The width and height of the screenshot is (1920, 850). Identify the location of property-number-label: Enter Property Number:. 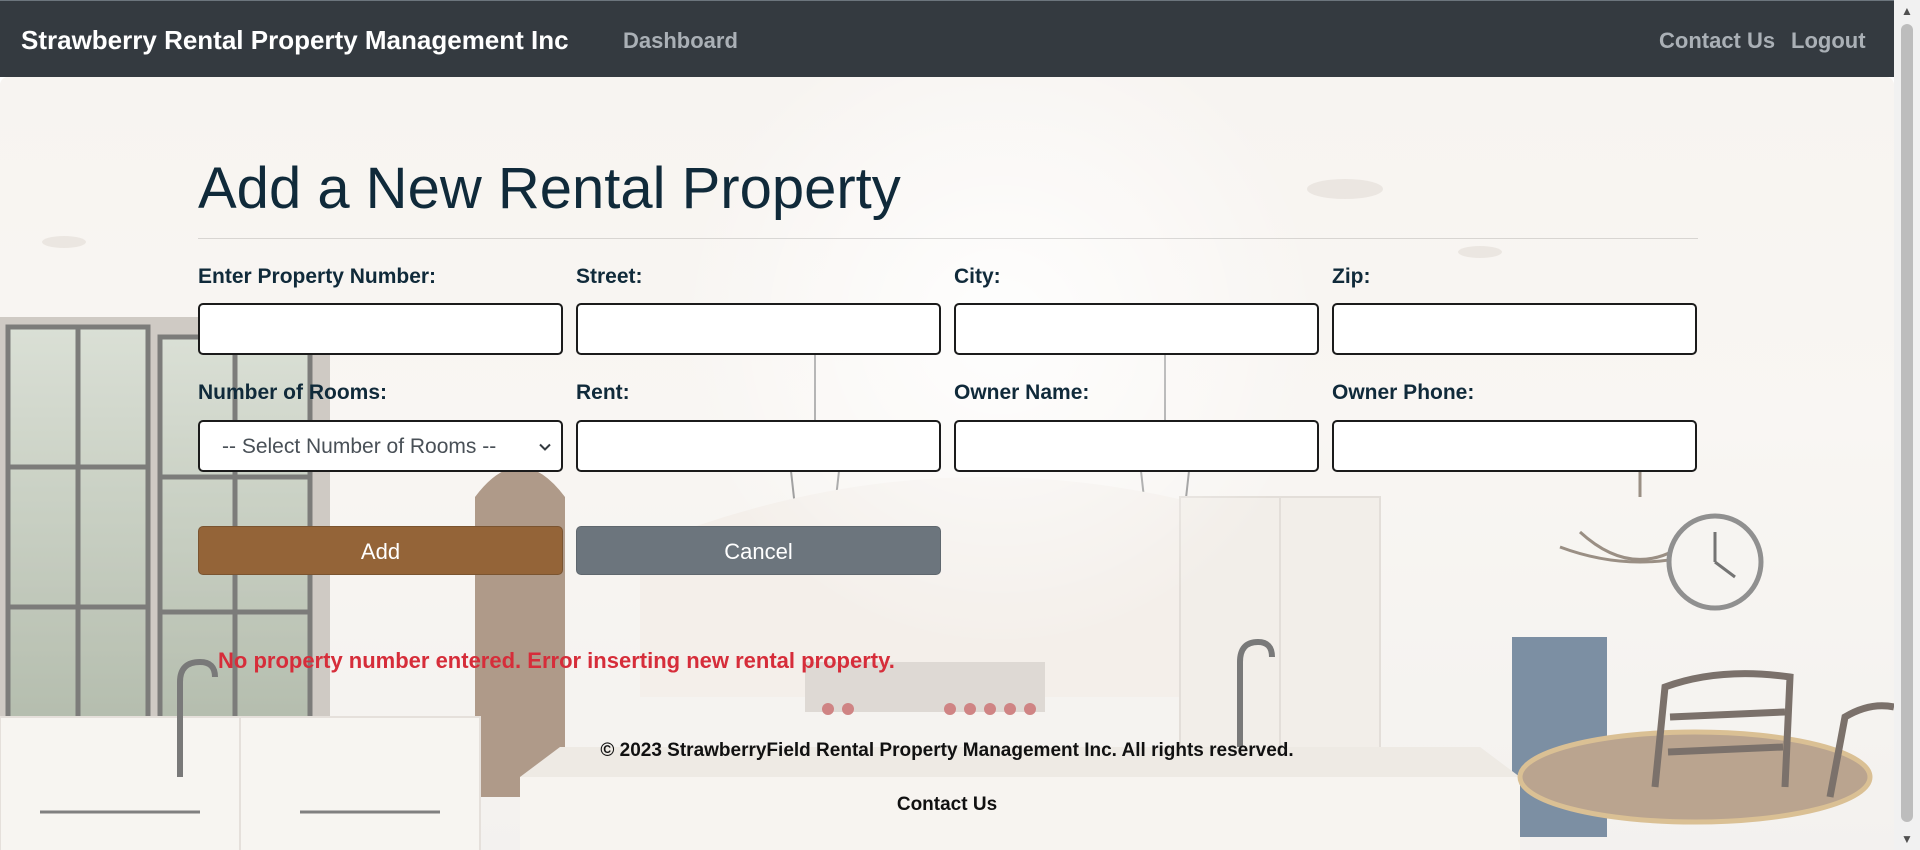
(317, 276).